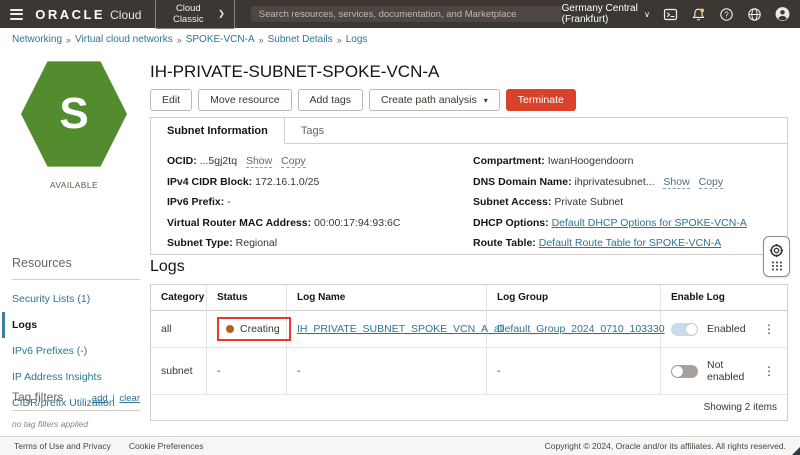 The image size is (800, 455). What do you see at coordinates (581, 329) in the screenshot?
I see `log-group-link: Default_Group_2024_0710_103330` at bounding box center [581, 329].